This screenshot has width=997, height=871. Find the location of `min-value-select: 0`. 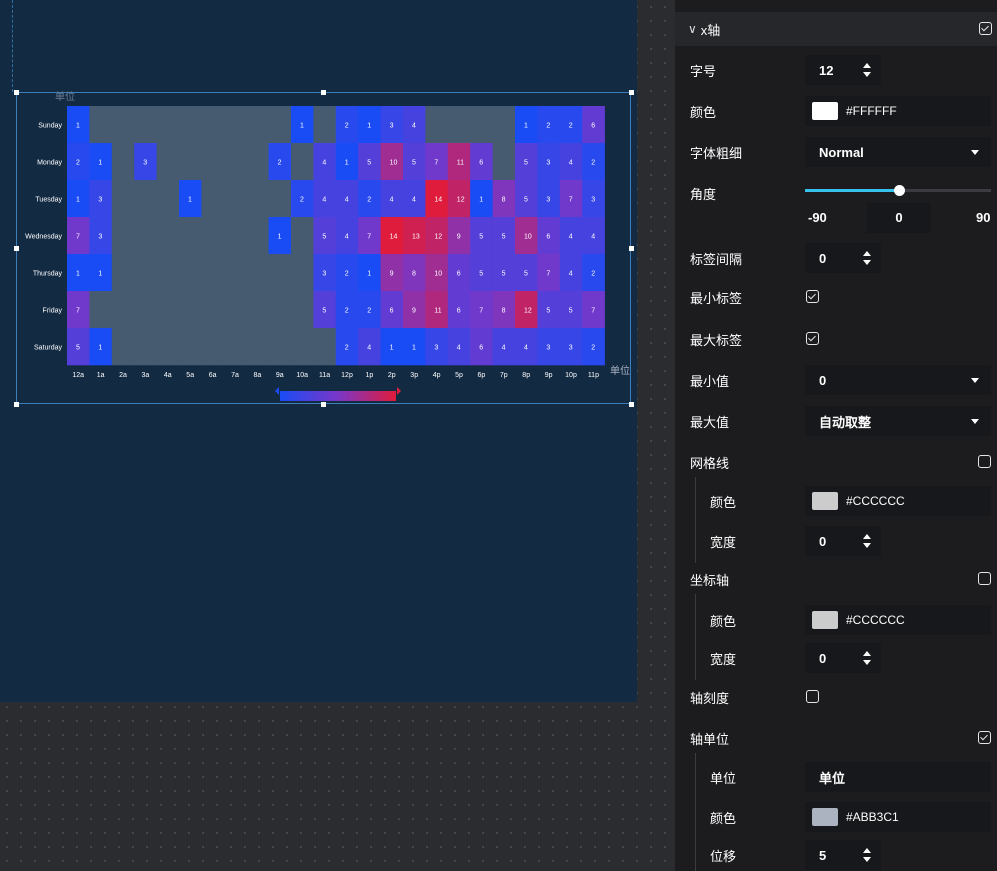

min-value-select: 0 is located at coordinates (898, 380).